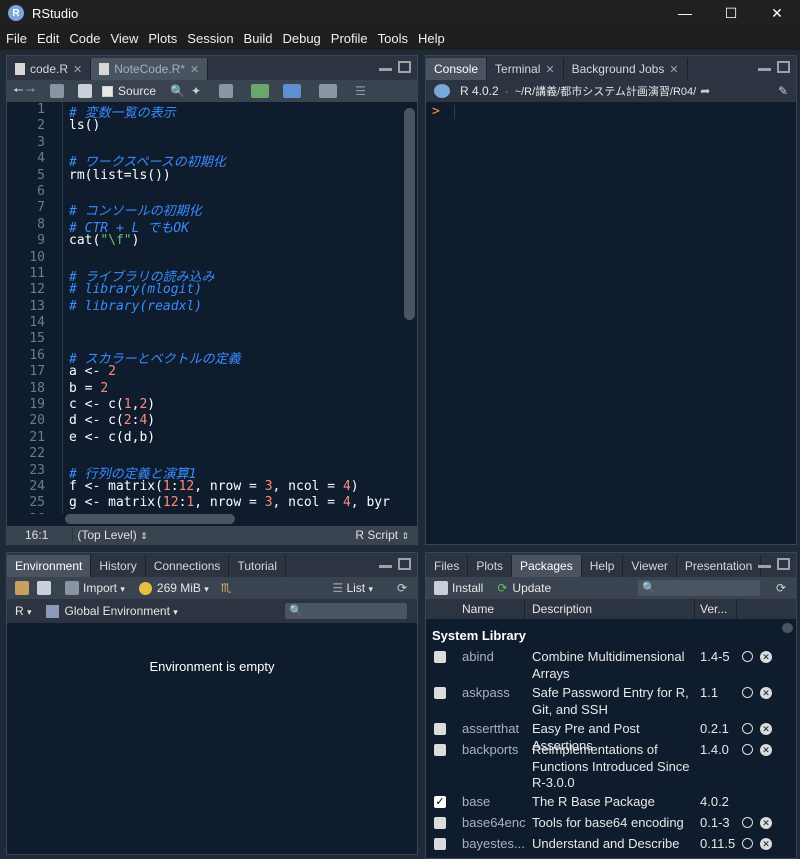 The height and width of the screenshot is (859, 800). Describe the element at coordinates (431, 38) in the screenshot. I see `menu-help: Help` at that location.